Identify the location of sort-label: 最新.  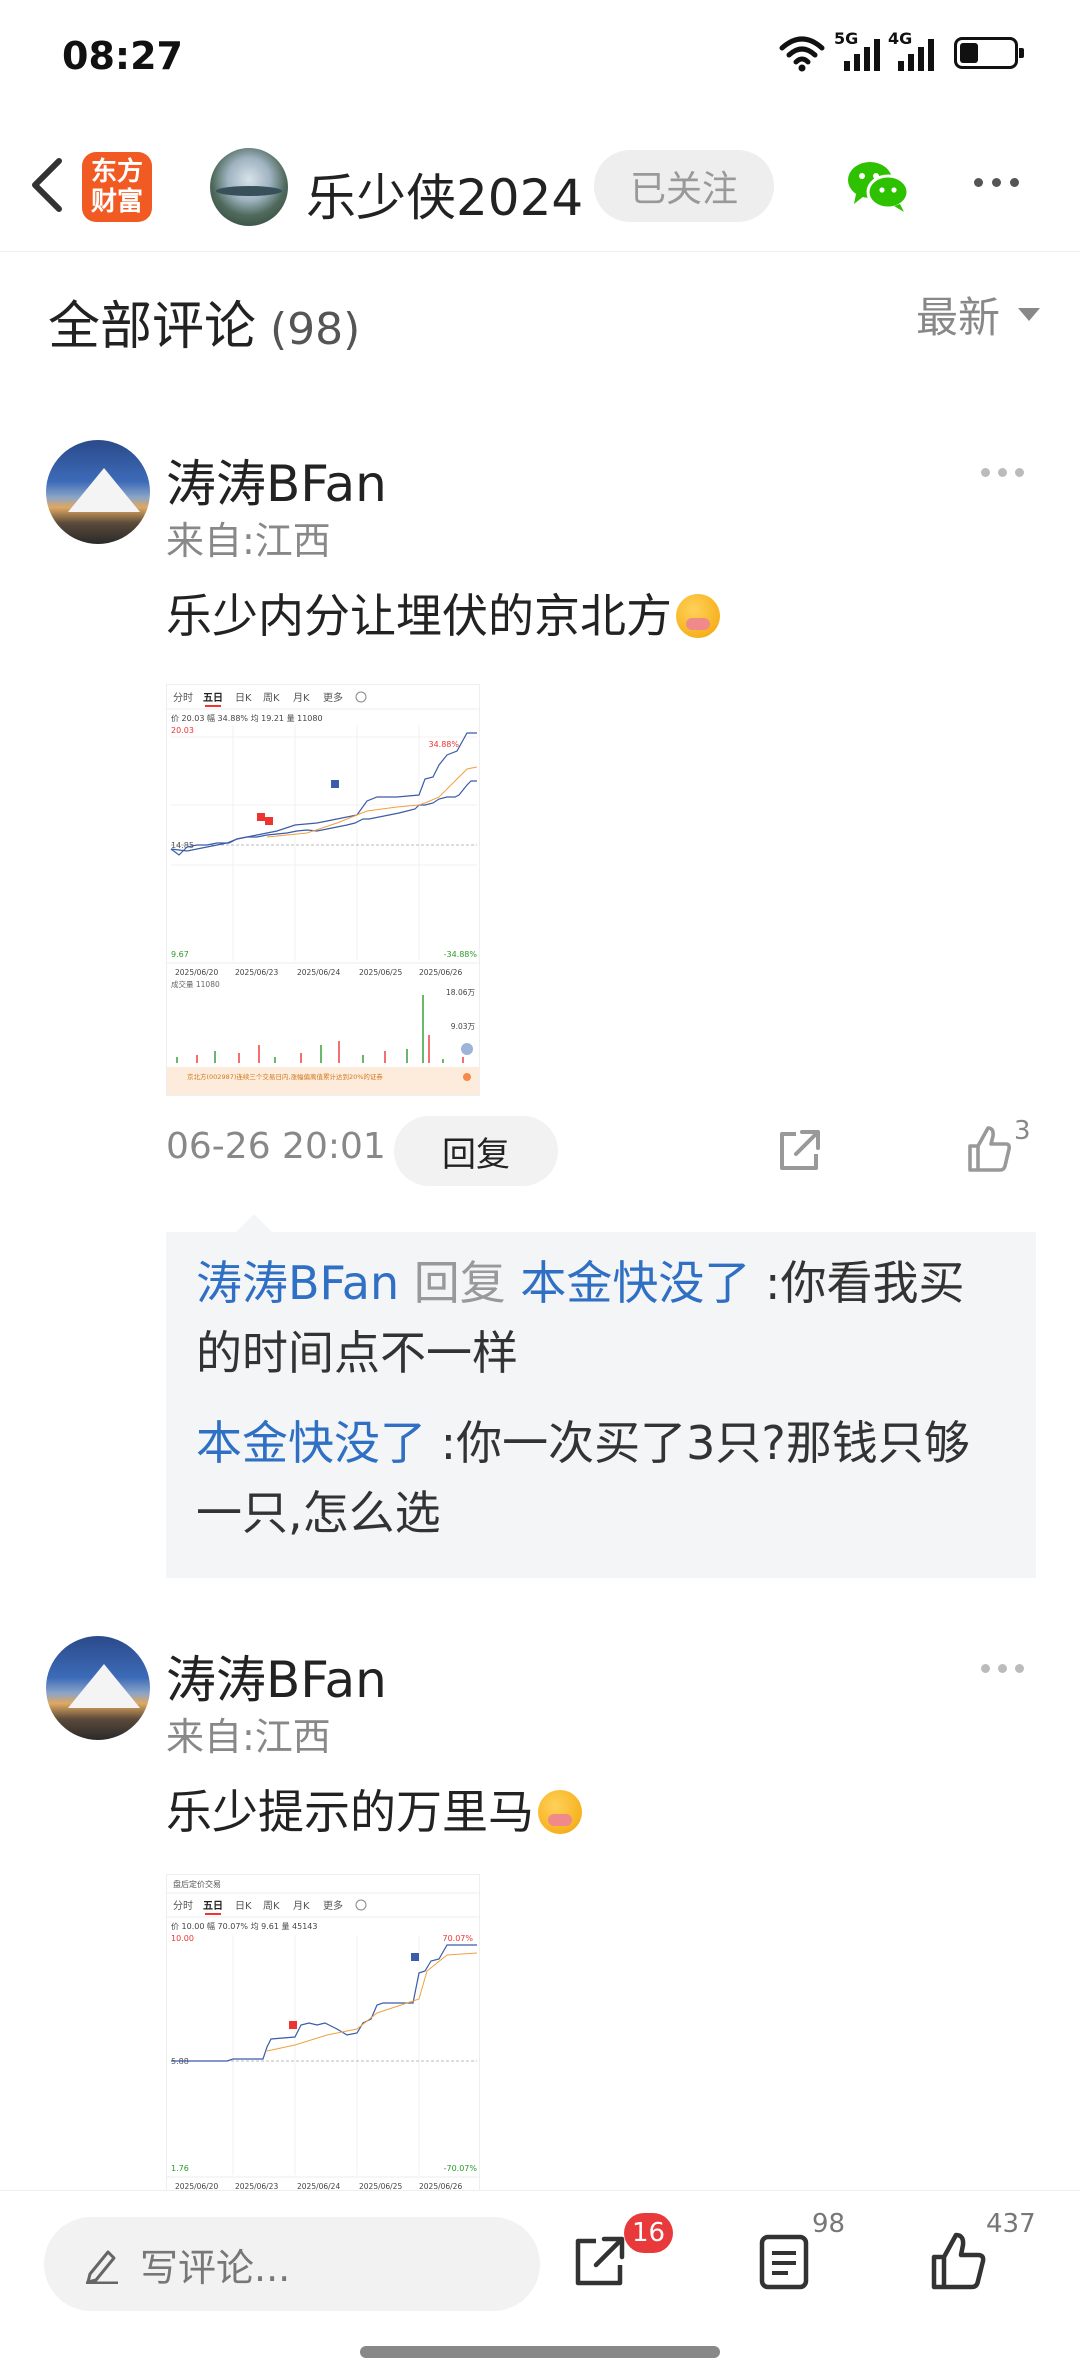
(957, 317).